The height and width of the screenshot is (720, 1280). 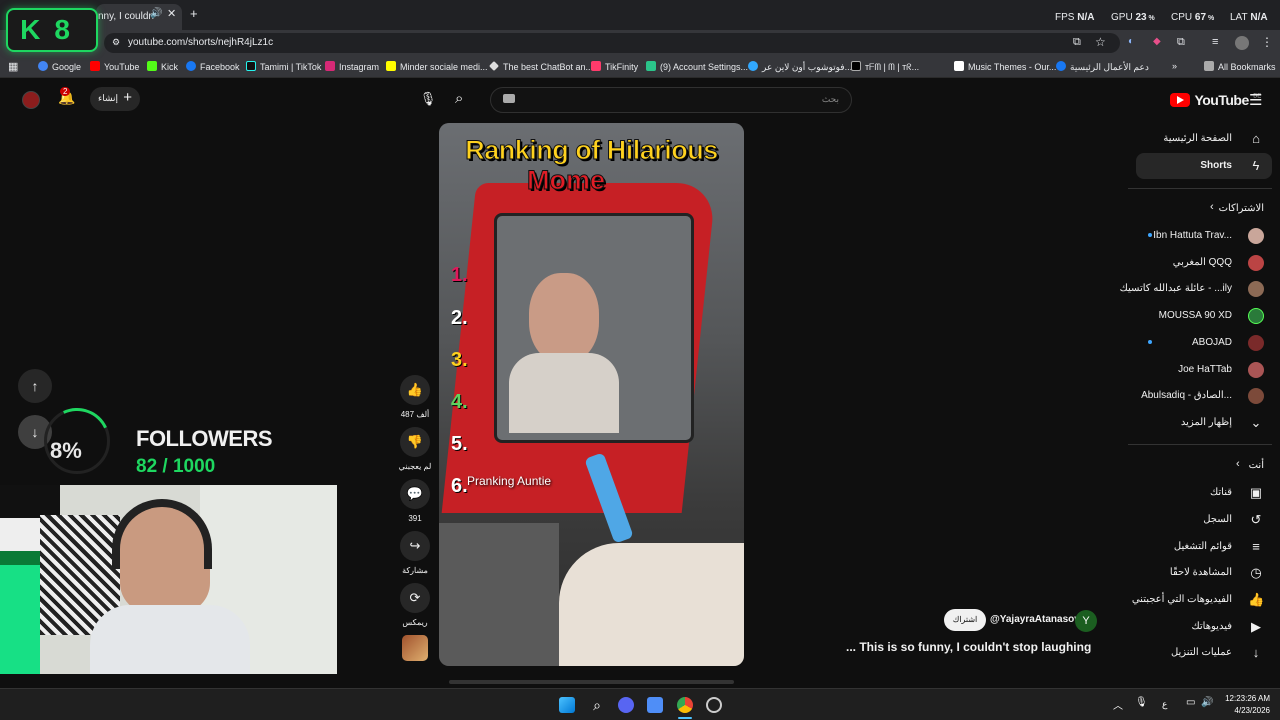 What do you see at coordinates (415, 390) in the screenshot?
I see `like-button: 👍` at bounding box center [415, 390].